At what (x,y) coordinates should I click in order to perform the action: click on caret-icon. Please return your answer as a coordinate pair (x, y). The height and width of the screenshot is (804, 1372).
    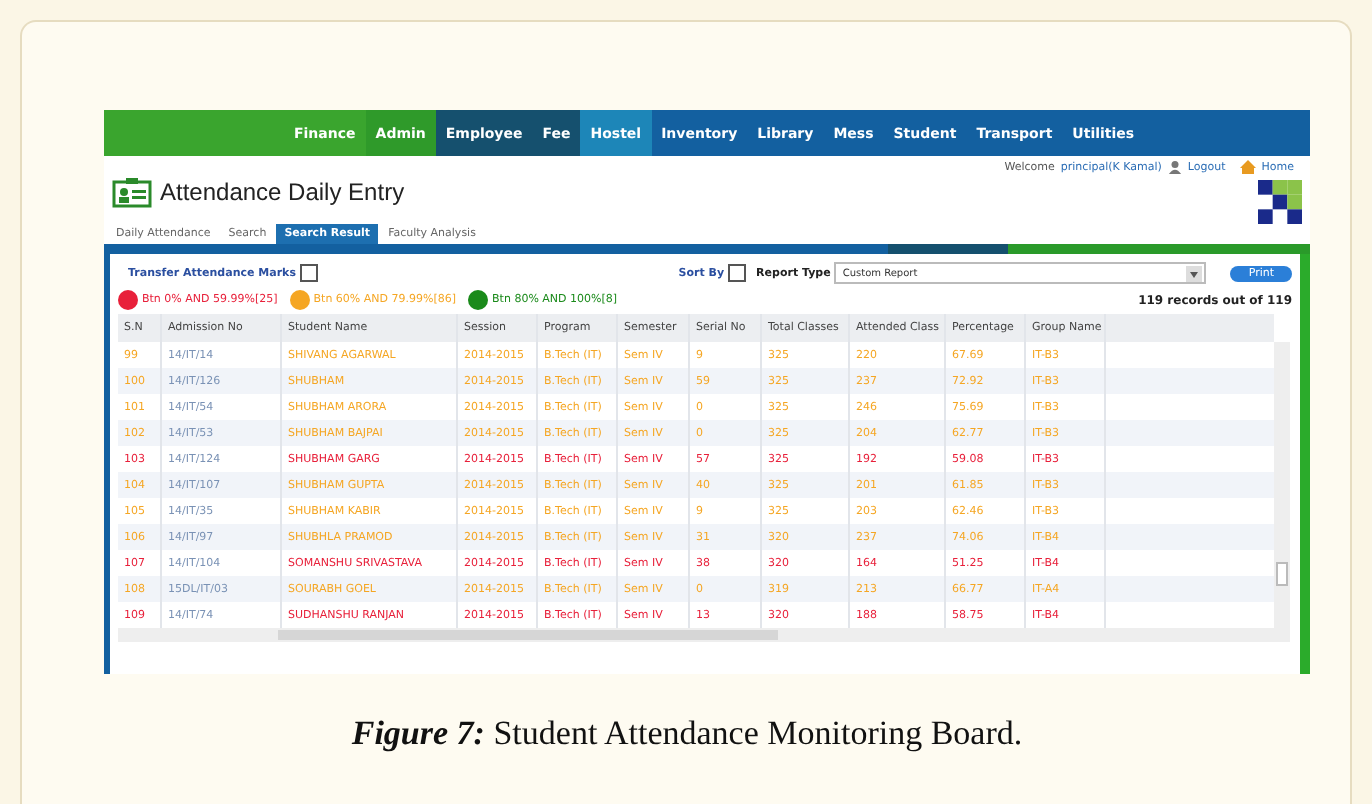
    Looking at the image, I should click on (1194, 273).